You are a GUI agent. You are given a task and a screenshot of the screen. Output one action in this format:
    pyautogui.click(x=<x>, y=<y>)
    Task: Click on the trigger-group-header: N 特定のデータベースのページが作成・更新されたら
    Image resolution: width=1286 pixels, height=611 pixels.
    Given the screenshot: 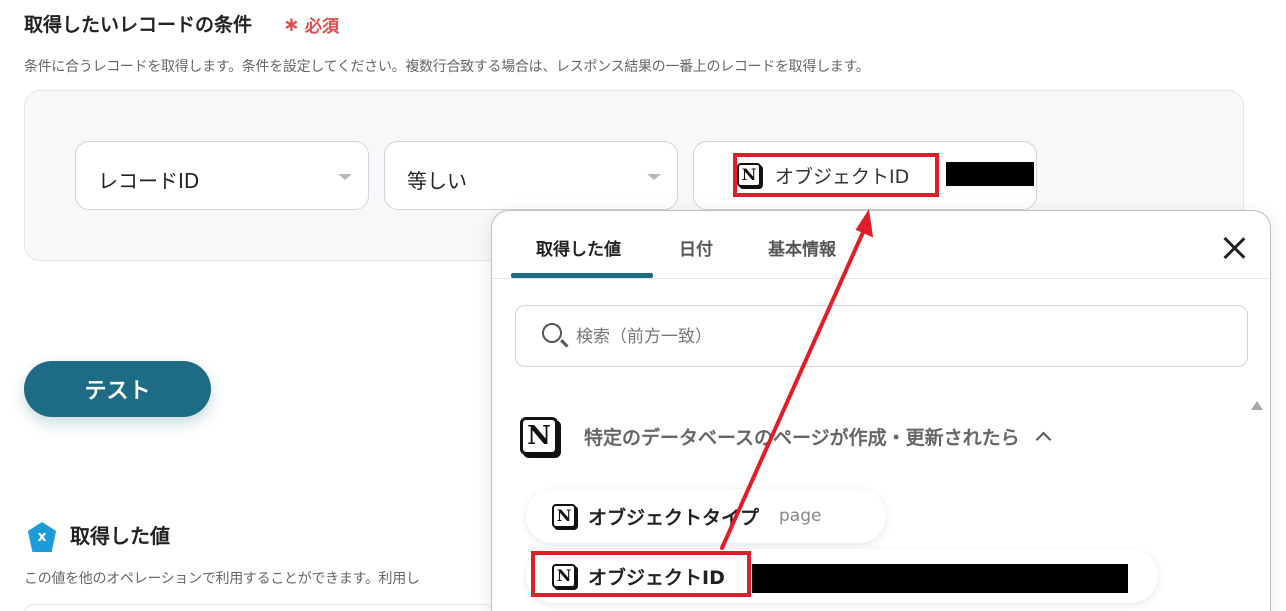 What is the action you would take?
    pyautogui.click(x=785, y=436)
    